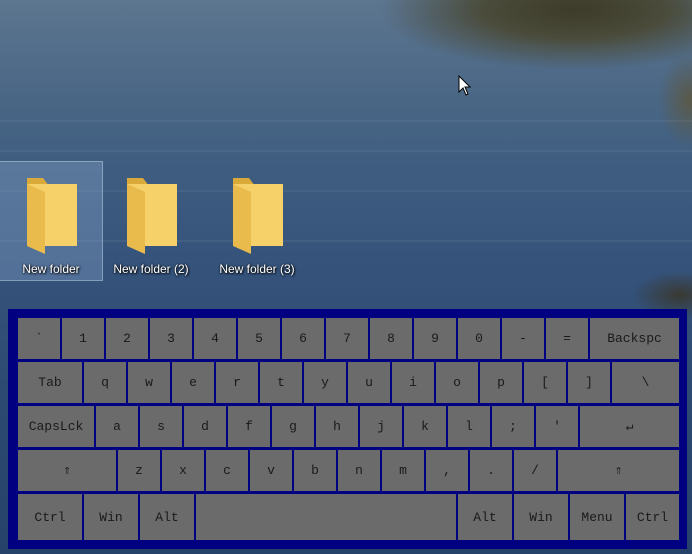 This screenshot has width=692, height=554. I want to click on key-o: o, so click(457, 382).